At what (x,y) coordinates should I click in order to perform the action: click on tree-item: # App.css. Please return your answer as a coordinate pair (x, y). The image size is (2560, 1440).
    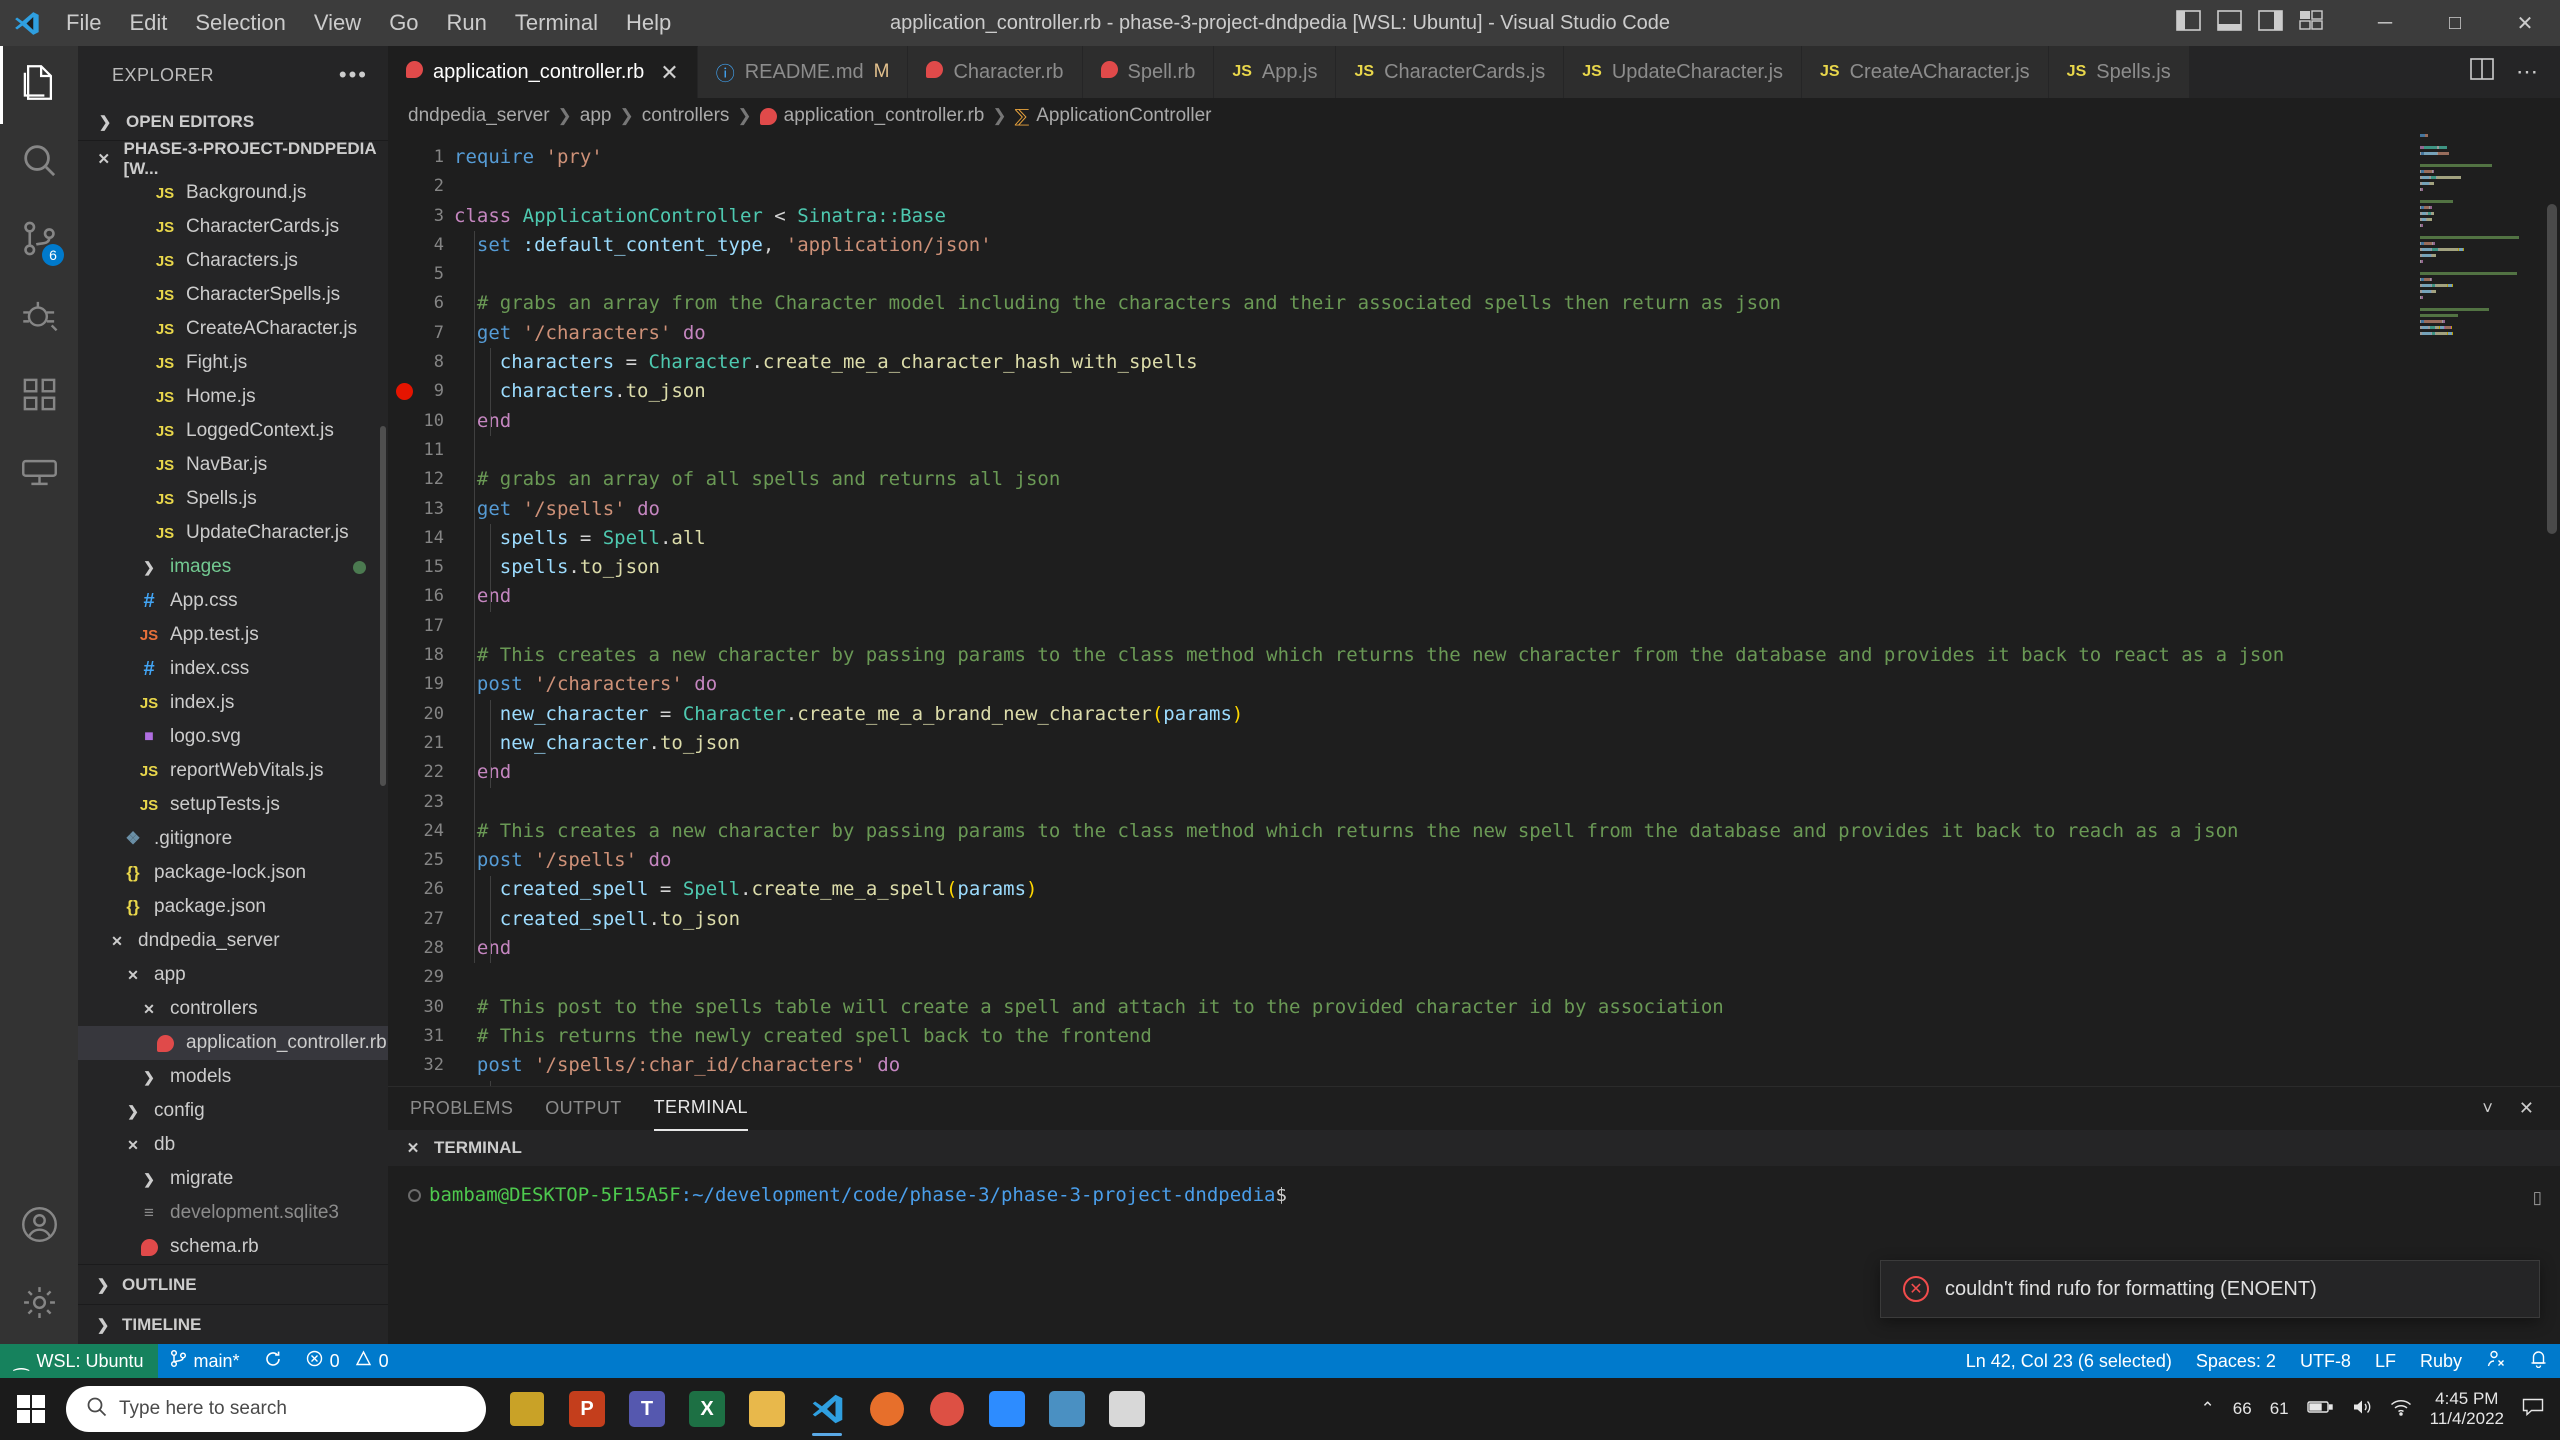
    Looking at the image, I should click on (233, 601).